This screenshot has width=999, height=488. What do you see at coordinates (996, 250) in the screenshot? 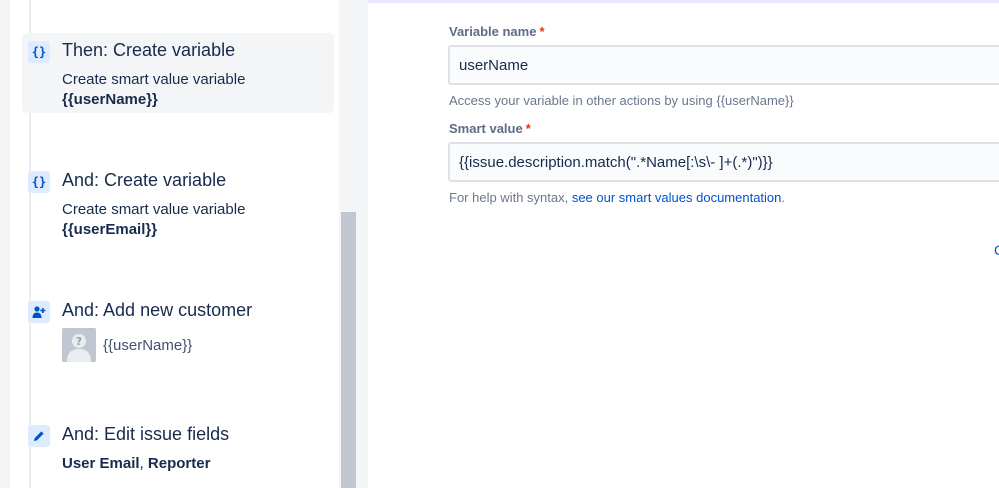
I see `truncated-link: C` at bounding box center [996, 250].